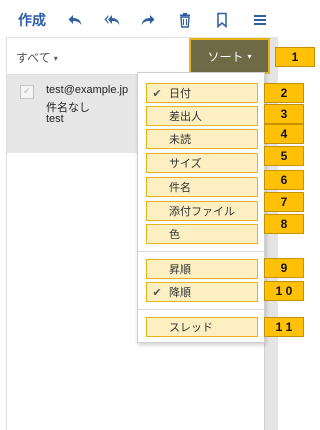  What do you see at coordinates (148, 20) in the screenshot?
I see `forward-icon` at bounding box center [148, 20].